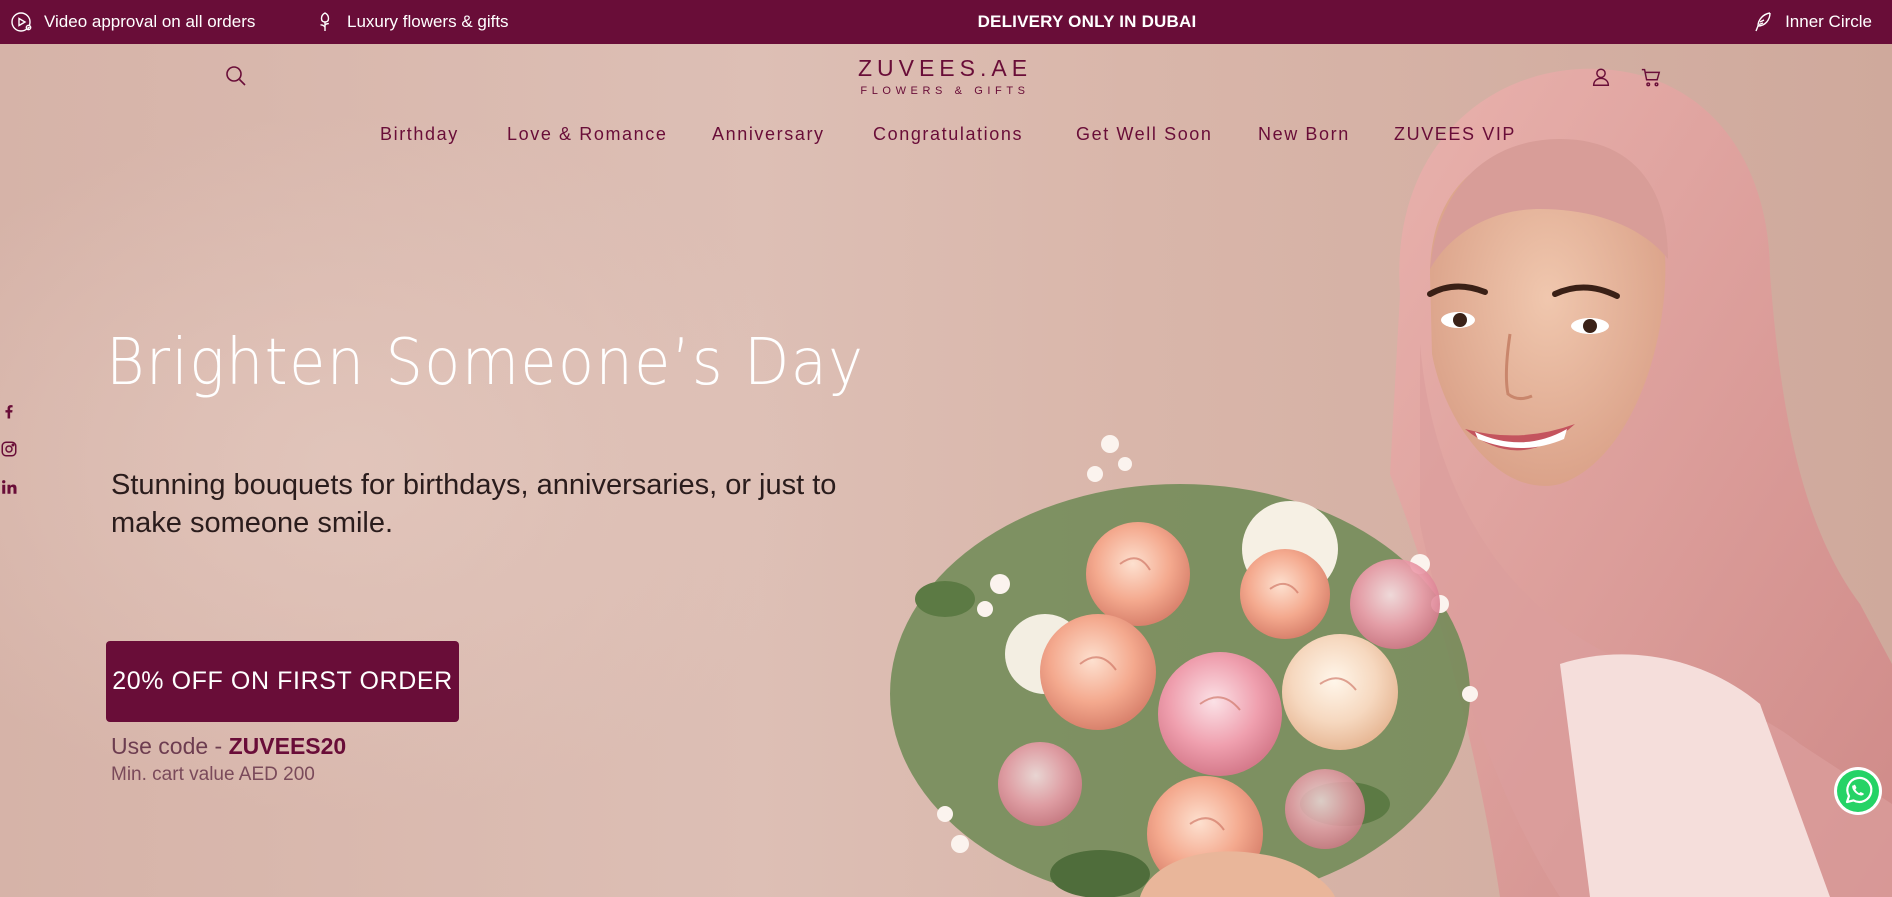 The height and width of the screenshot is (897, 1892). I want to click on user-icon, so click(1601, 77).